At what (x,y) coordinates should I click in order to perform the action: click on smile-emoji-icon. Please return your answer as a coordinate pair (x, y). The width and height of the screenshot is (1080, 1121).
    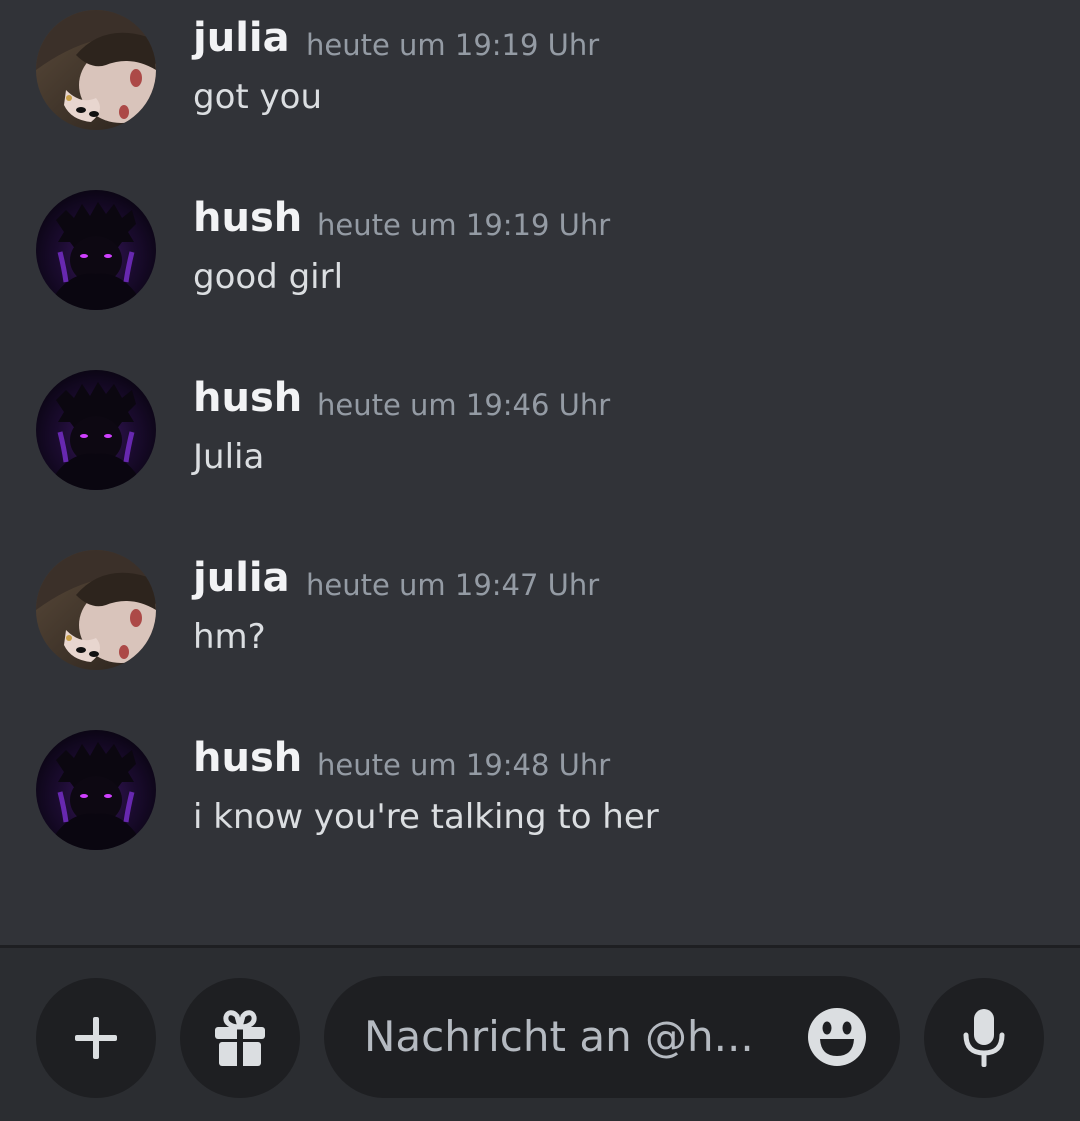
    Looking at the image, I should click on (837, 1037).